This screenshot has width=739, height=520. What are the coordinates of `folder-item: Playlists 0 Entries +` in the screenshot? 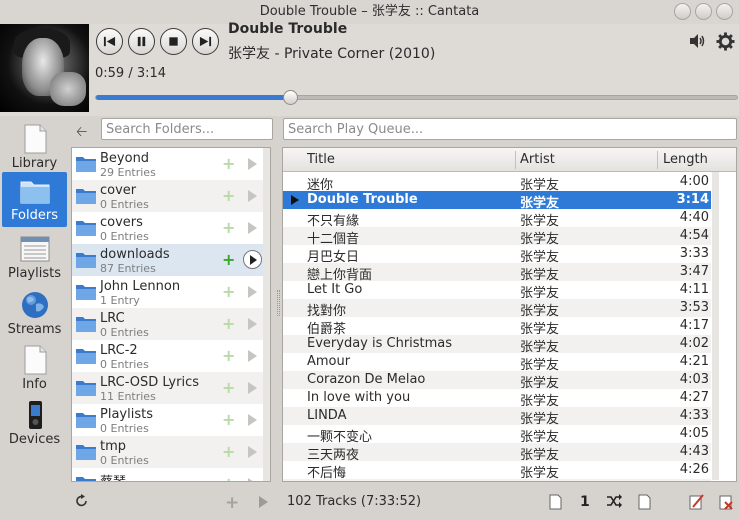 It's located at (171, 420).